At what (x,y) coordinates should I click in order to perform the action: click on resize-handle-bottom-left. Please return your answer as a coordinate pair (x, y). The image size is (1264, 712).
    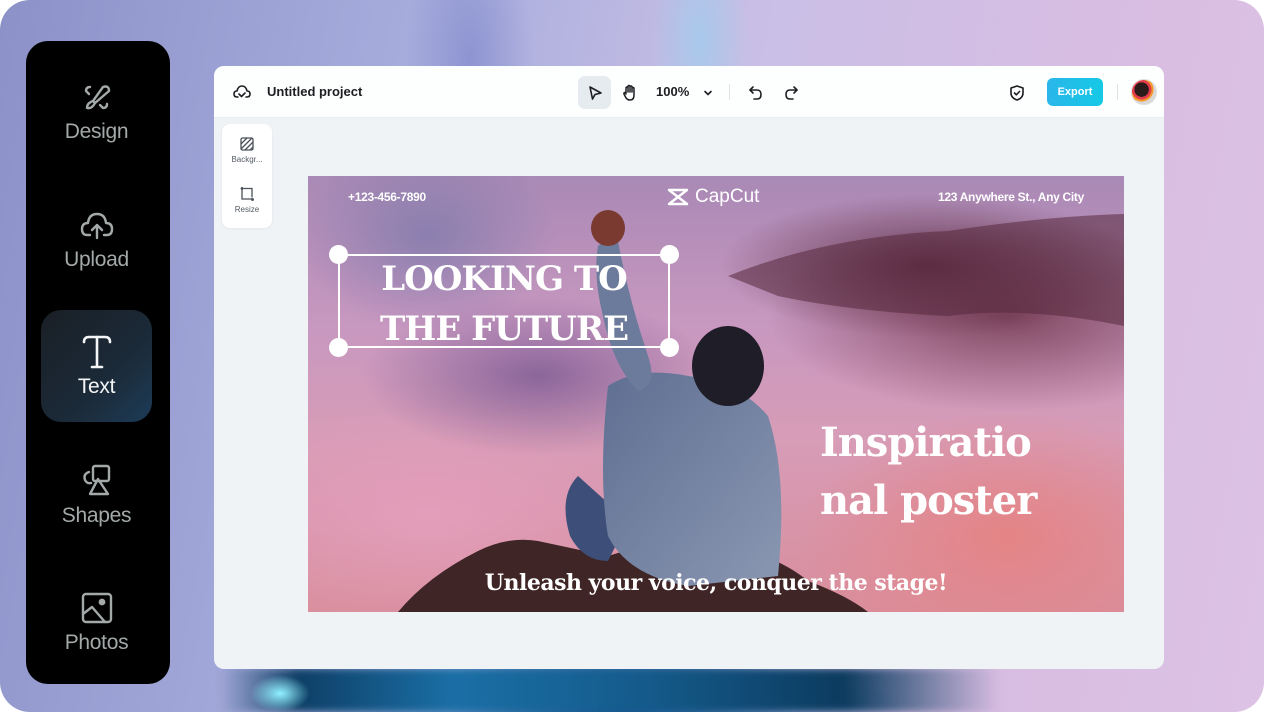
    Looking at the image, I should click on (338, 347).